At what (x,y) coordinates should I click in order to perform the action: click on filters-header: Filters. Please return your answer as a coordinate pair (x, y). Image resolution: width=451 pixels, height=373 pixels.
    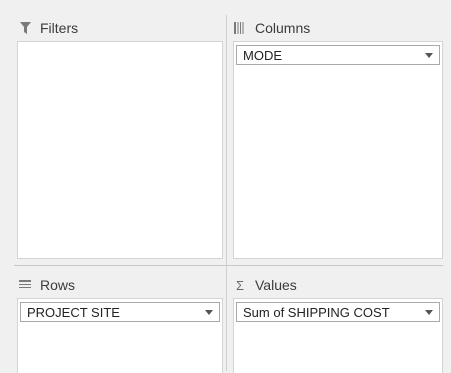
    Looking at the image, I should click on (118, 28).